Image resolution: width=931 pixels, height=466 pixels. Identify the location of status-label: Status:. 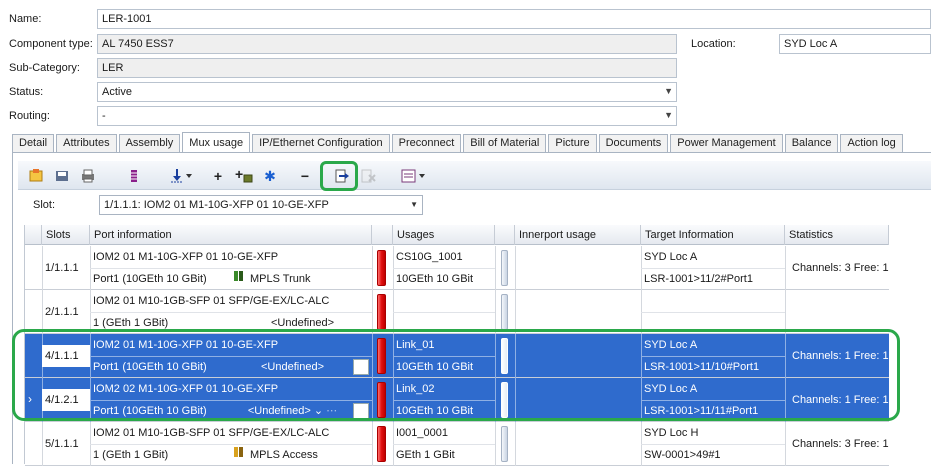
(26, 92).